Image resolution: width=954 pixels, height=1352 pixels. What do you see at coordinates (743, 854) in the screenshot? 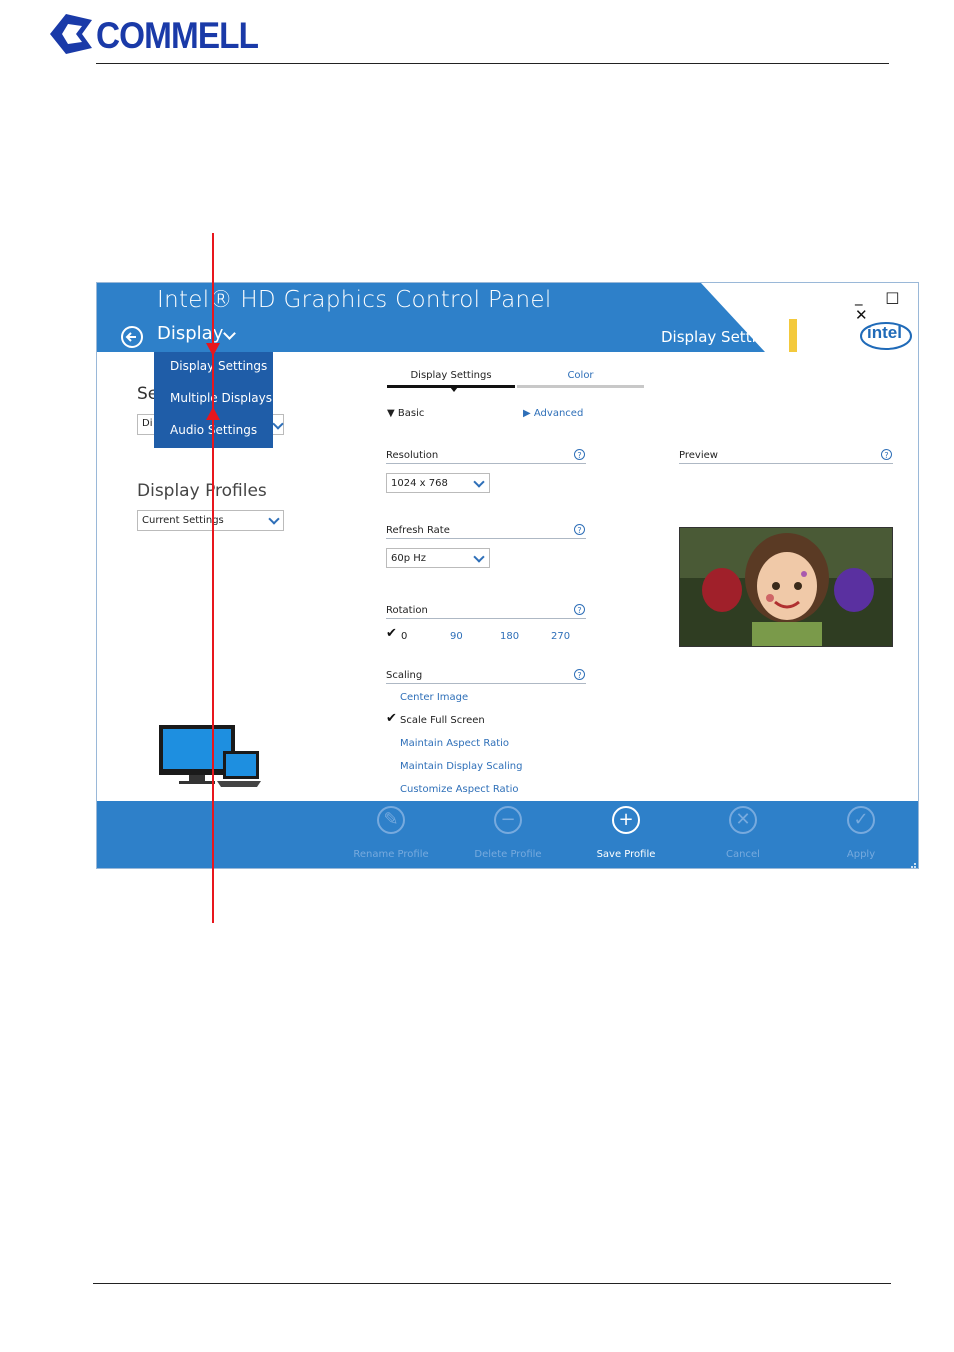
I see `cancel-label: Cancel` at bounding box center [743, 854].